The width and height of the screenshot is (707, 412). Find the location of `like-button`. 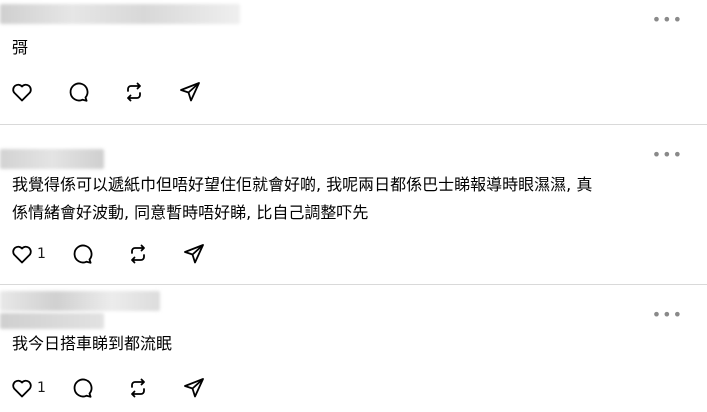

like-button is located at coordinates (22, 92).